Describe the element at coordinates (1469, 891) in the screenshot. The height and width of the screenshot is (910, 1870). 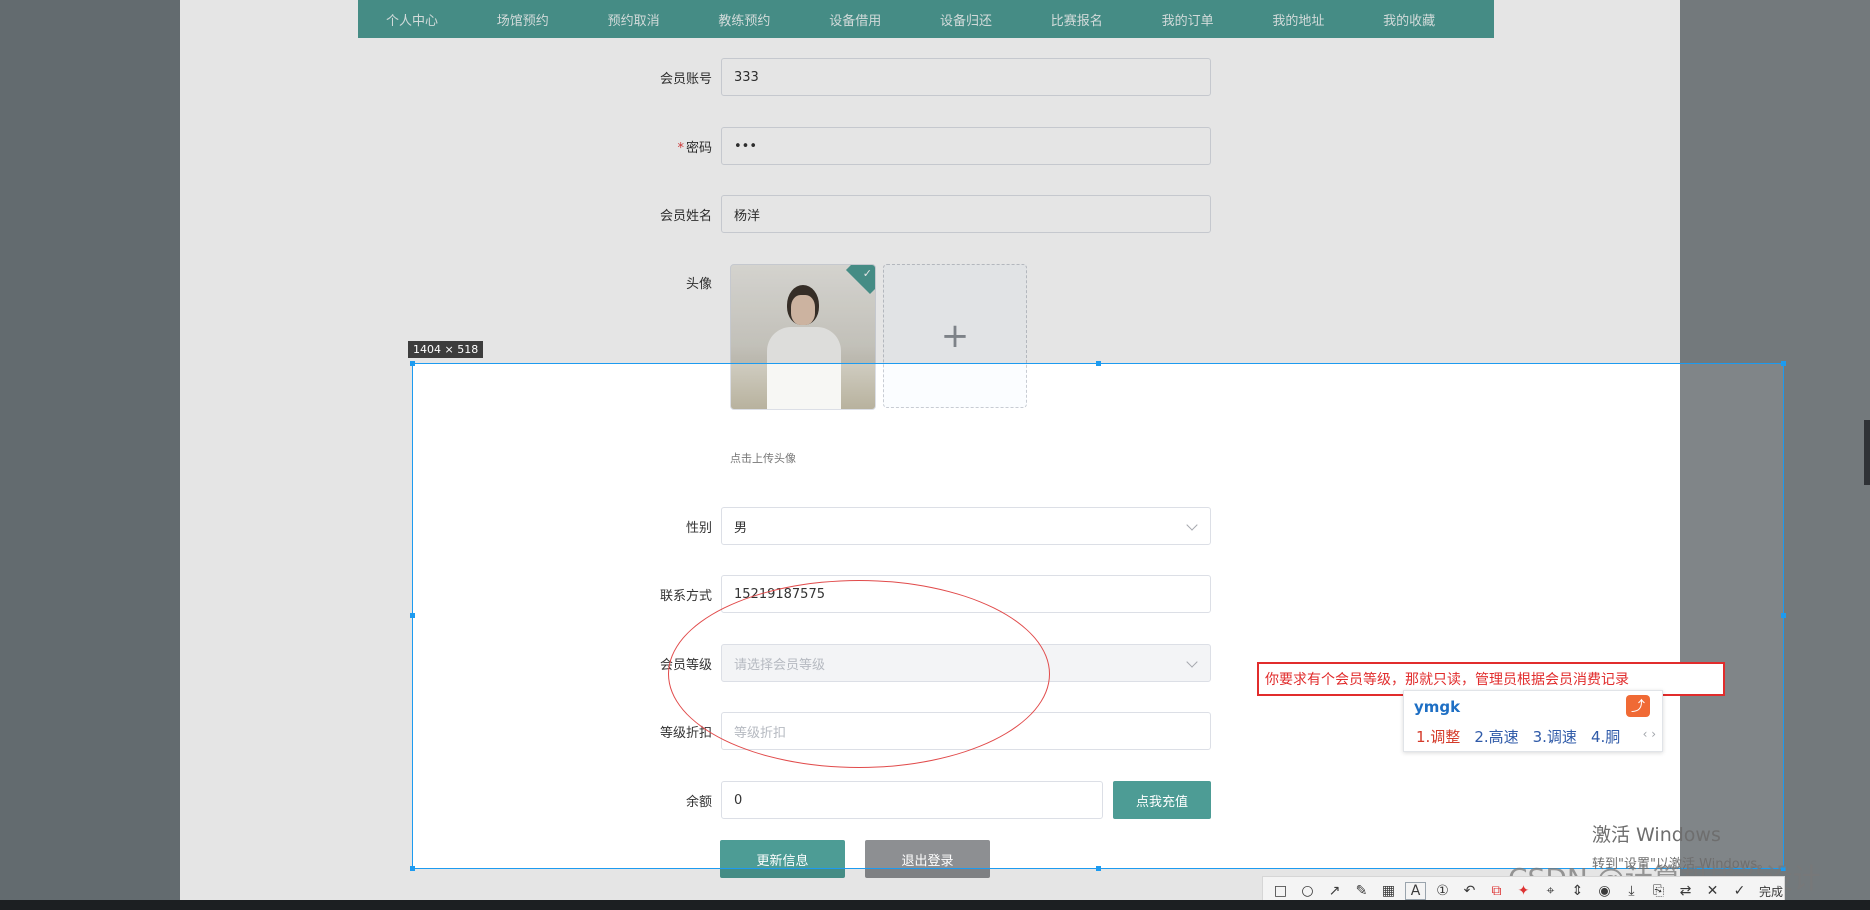
I see `undo-icon: ↶` at that location.